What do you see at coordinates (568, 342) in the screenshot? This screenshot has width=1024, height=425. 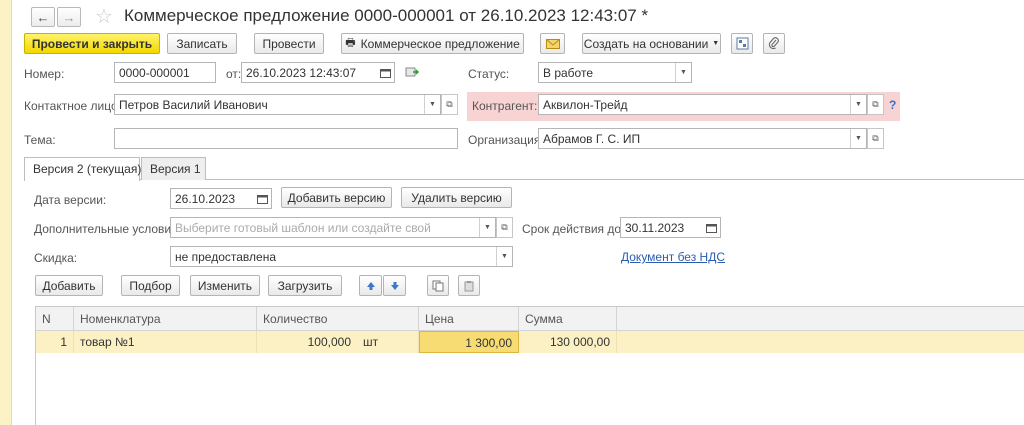 I see `cell-sum: 130 000,00` at bounding box center [568, 342].